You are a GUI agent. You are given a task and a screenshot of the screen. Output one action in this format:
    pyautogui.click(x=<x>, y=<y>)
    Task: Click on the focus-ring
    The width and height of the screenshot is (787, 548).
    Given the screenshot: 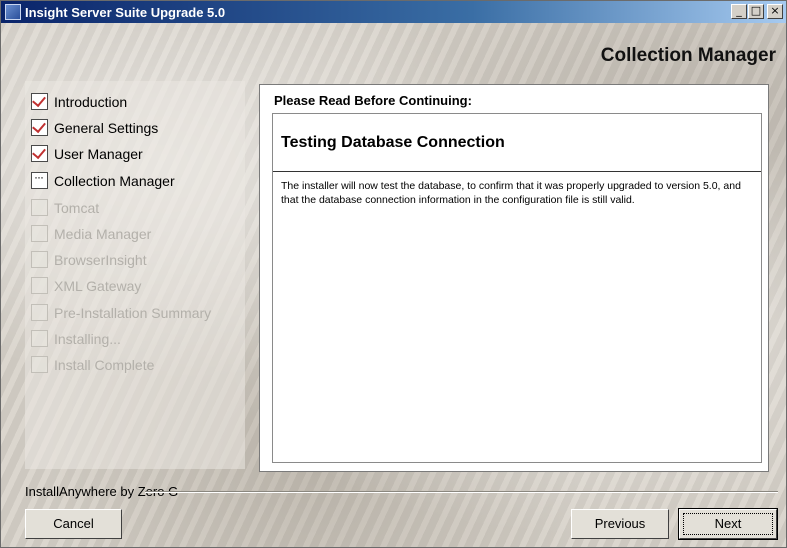 What is the action you would take?
    pyautogui.click(x=728, y=524)
    